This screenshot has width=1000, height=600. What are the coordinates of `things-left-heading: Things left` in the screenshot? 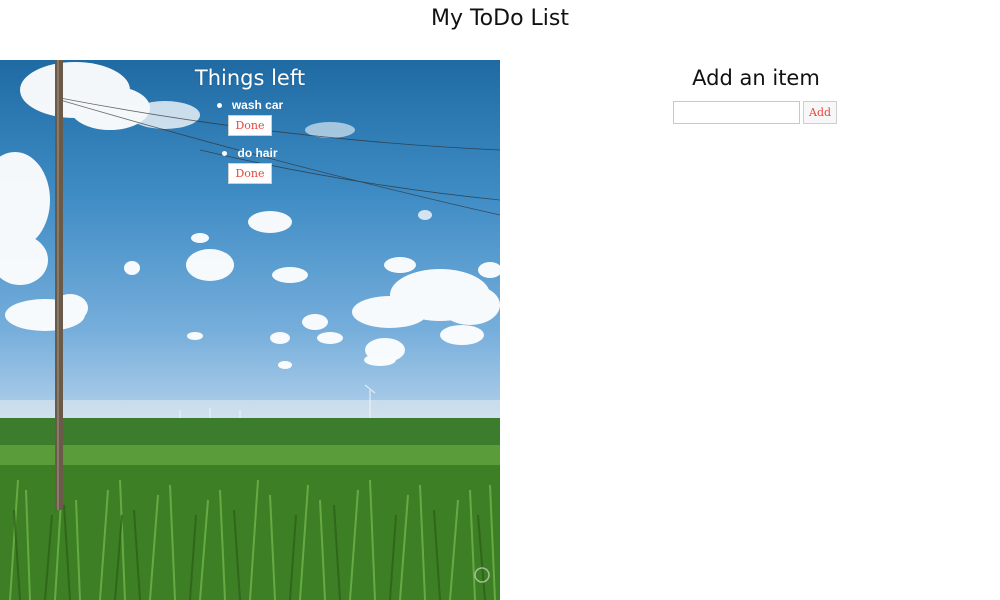 It's located at (250, 78).